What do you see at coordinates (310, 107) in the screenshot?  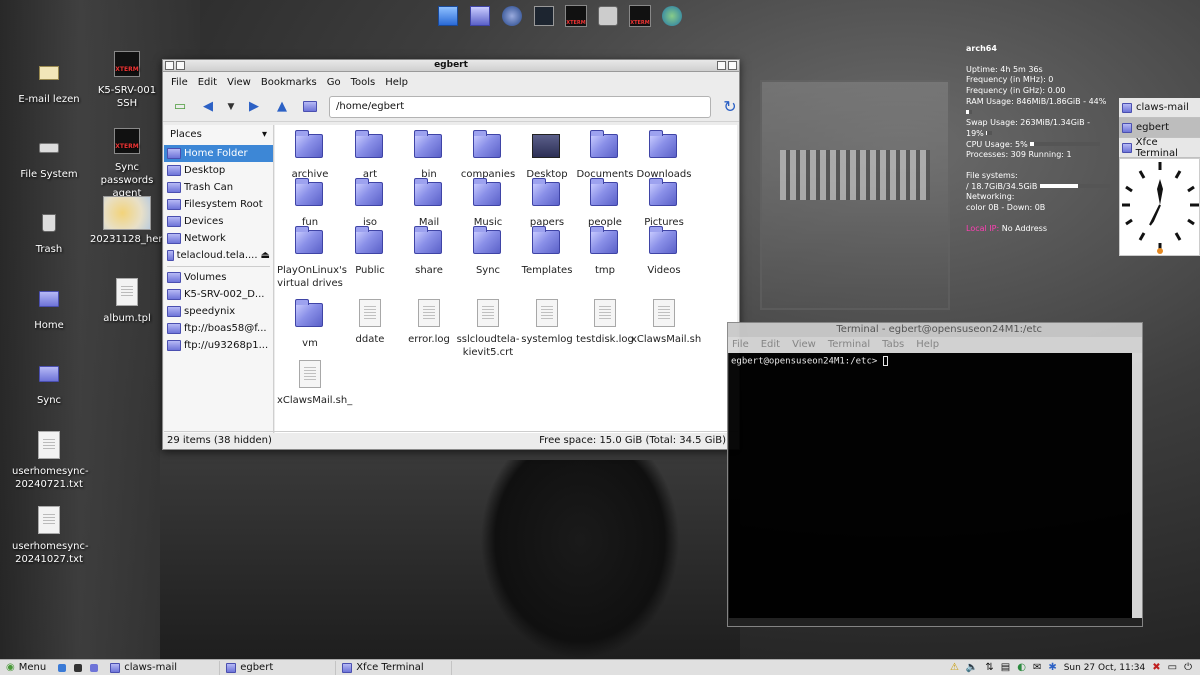 I see `home-icon` at bounding box center [310, 107].